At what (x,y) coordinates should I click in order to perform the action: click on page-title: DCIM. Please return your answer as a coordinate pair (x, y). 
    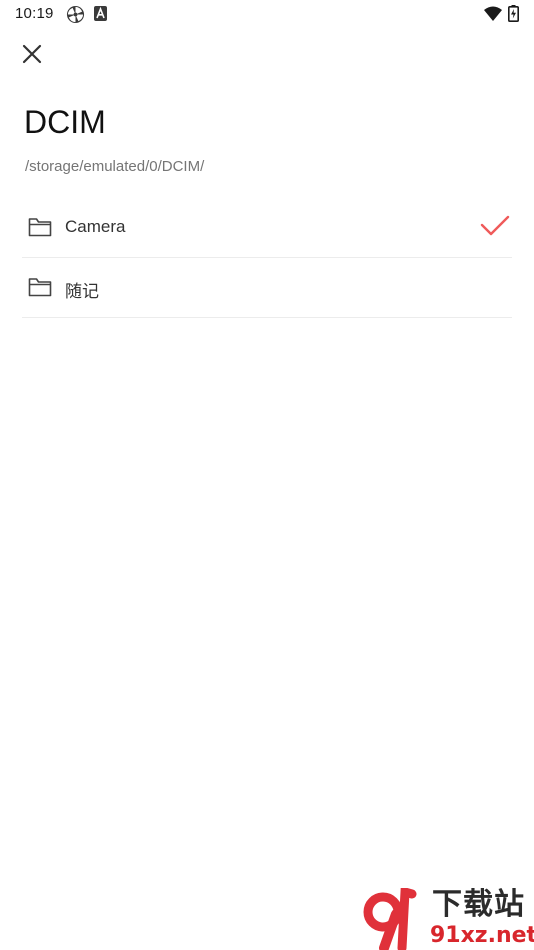
    Looking at the image, I should click on (65, 122).